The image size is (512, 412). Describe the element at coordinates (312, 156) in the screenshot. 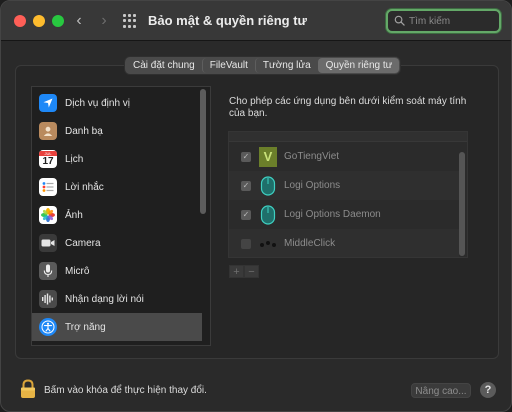

I see `app-name: GoTiengViet` at that location.